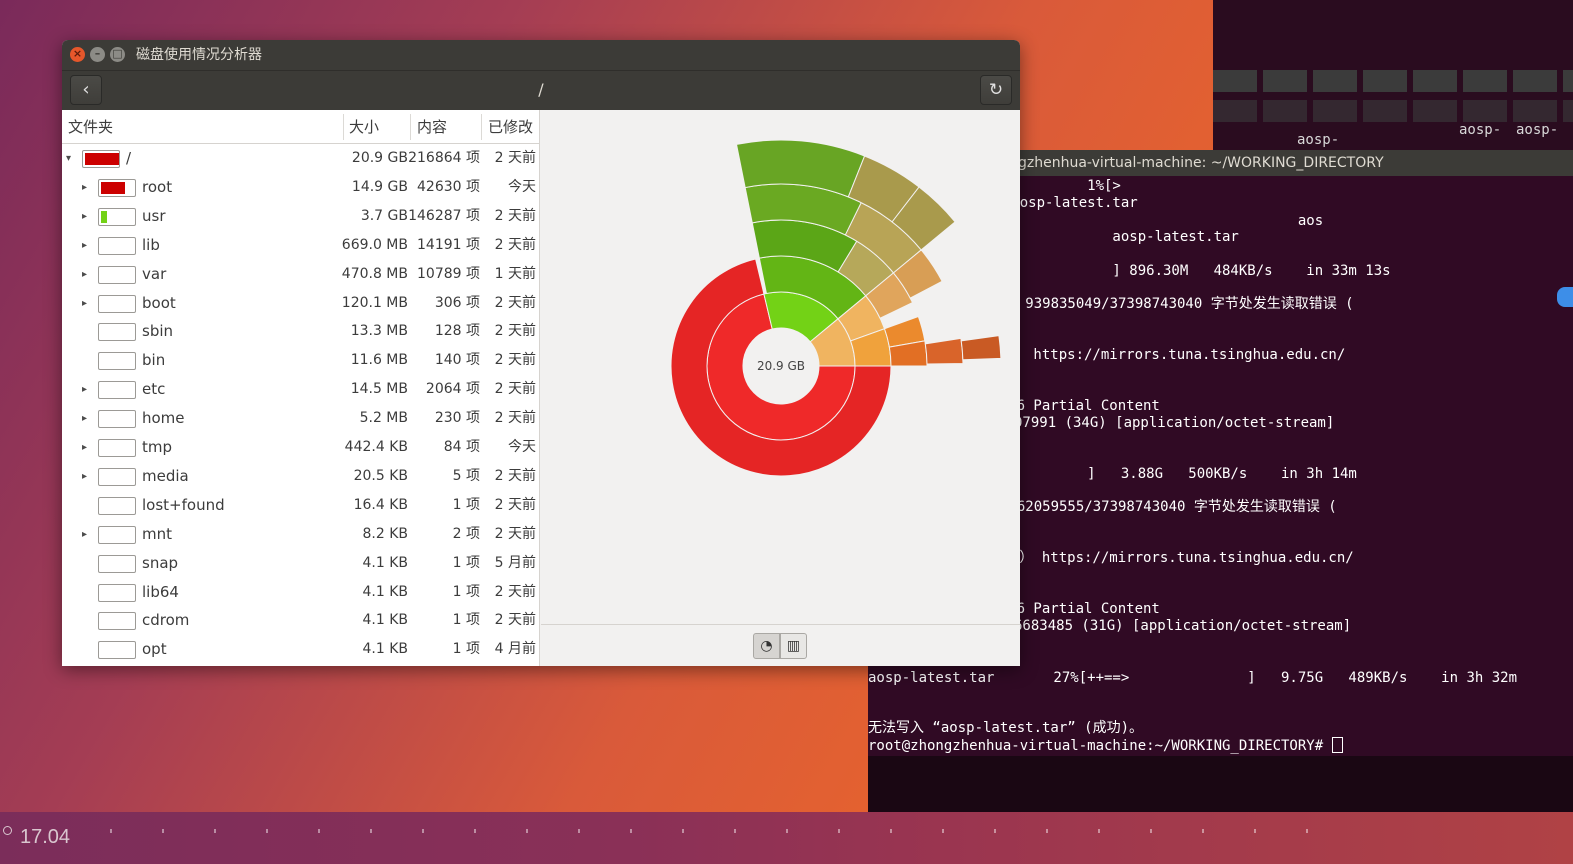  Describe the element at coordinates (68, 158) in the screenshot. I see `expander-icon: ▾` at that location.